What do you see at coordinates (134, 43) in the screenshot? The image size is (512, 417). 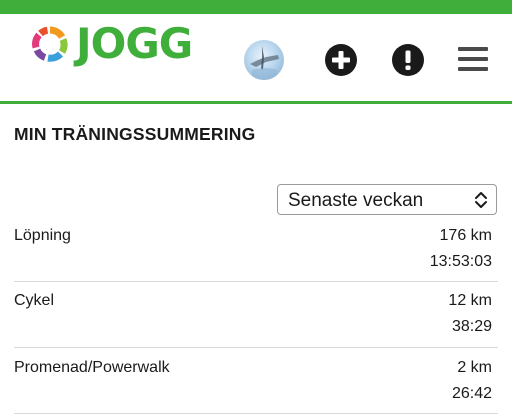 I see `logo-text: JOGG` at bounding box center [134, 43].